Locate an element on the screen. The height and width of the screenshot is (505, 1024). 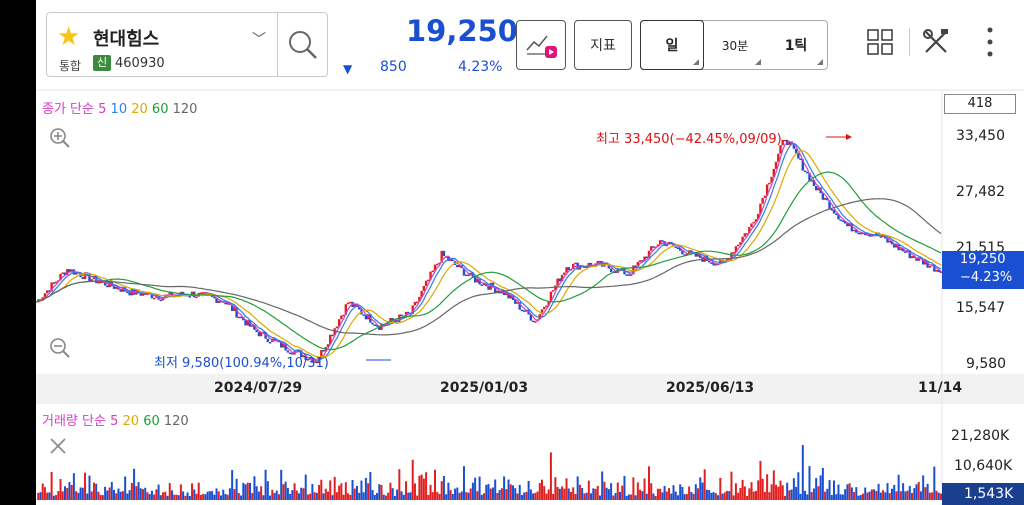
current-price-tag: 19,250 −4.23% is located at coordinates (983, 270).